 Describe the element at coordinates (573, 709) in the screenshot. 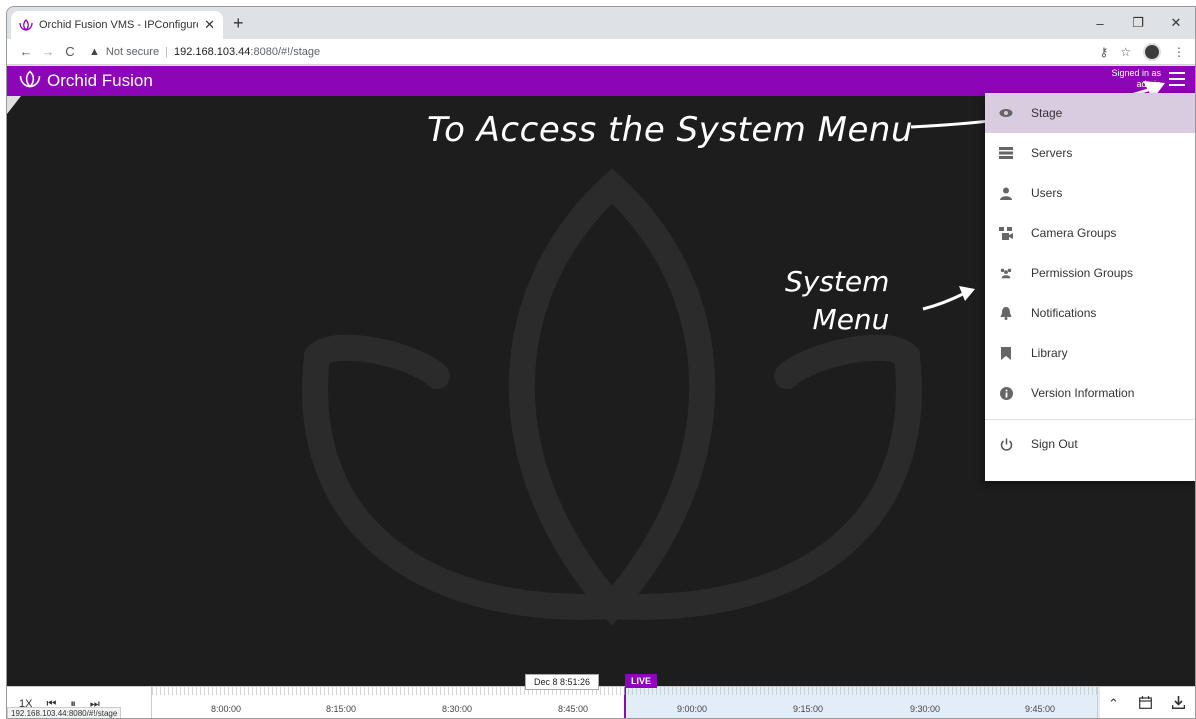

I see `timeline-label: 8:45:00` at that location.